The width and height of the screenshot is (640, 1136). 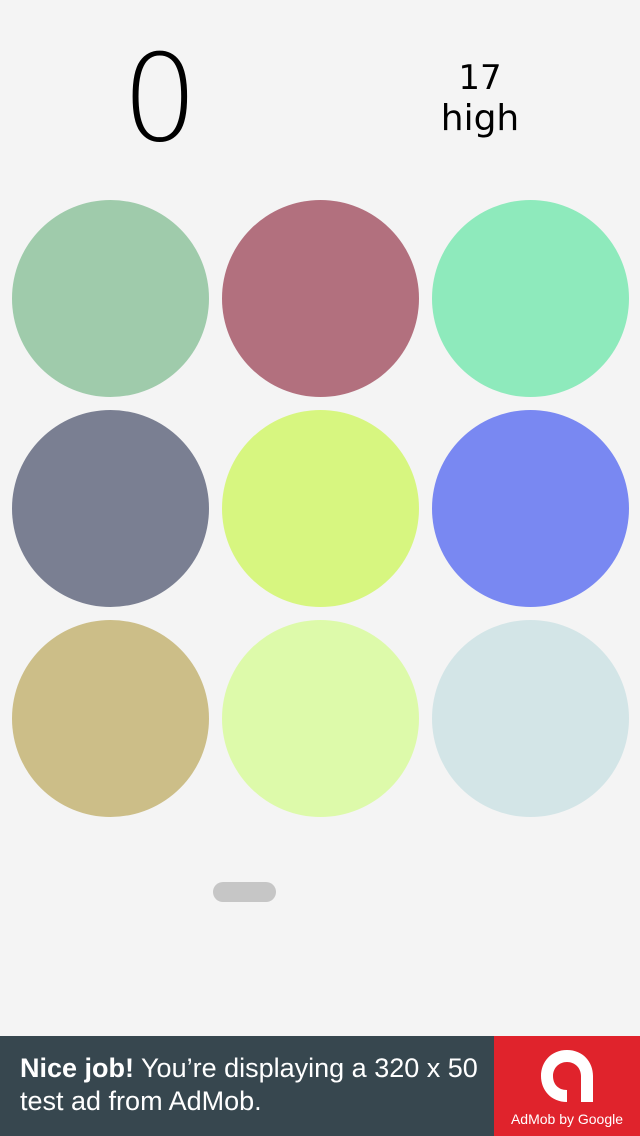 I want to click on circle-r2c2, so click(x=320, y=508).